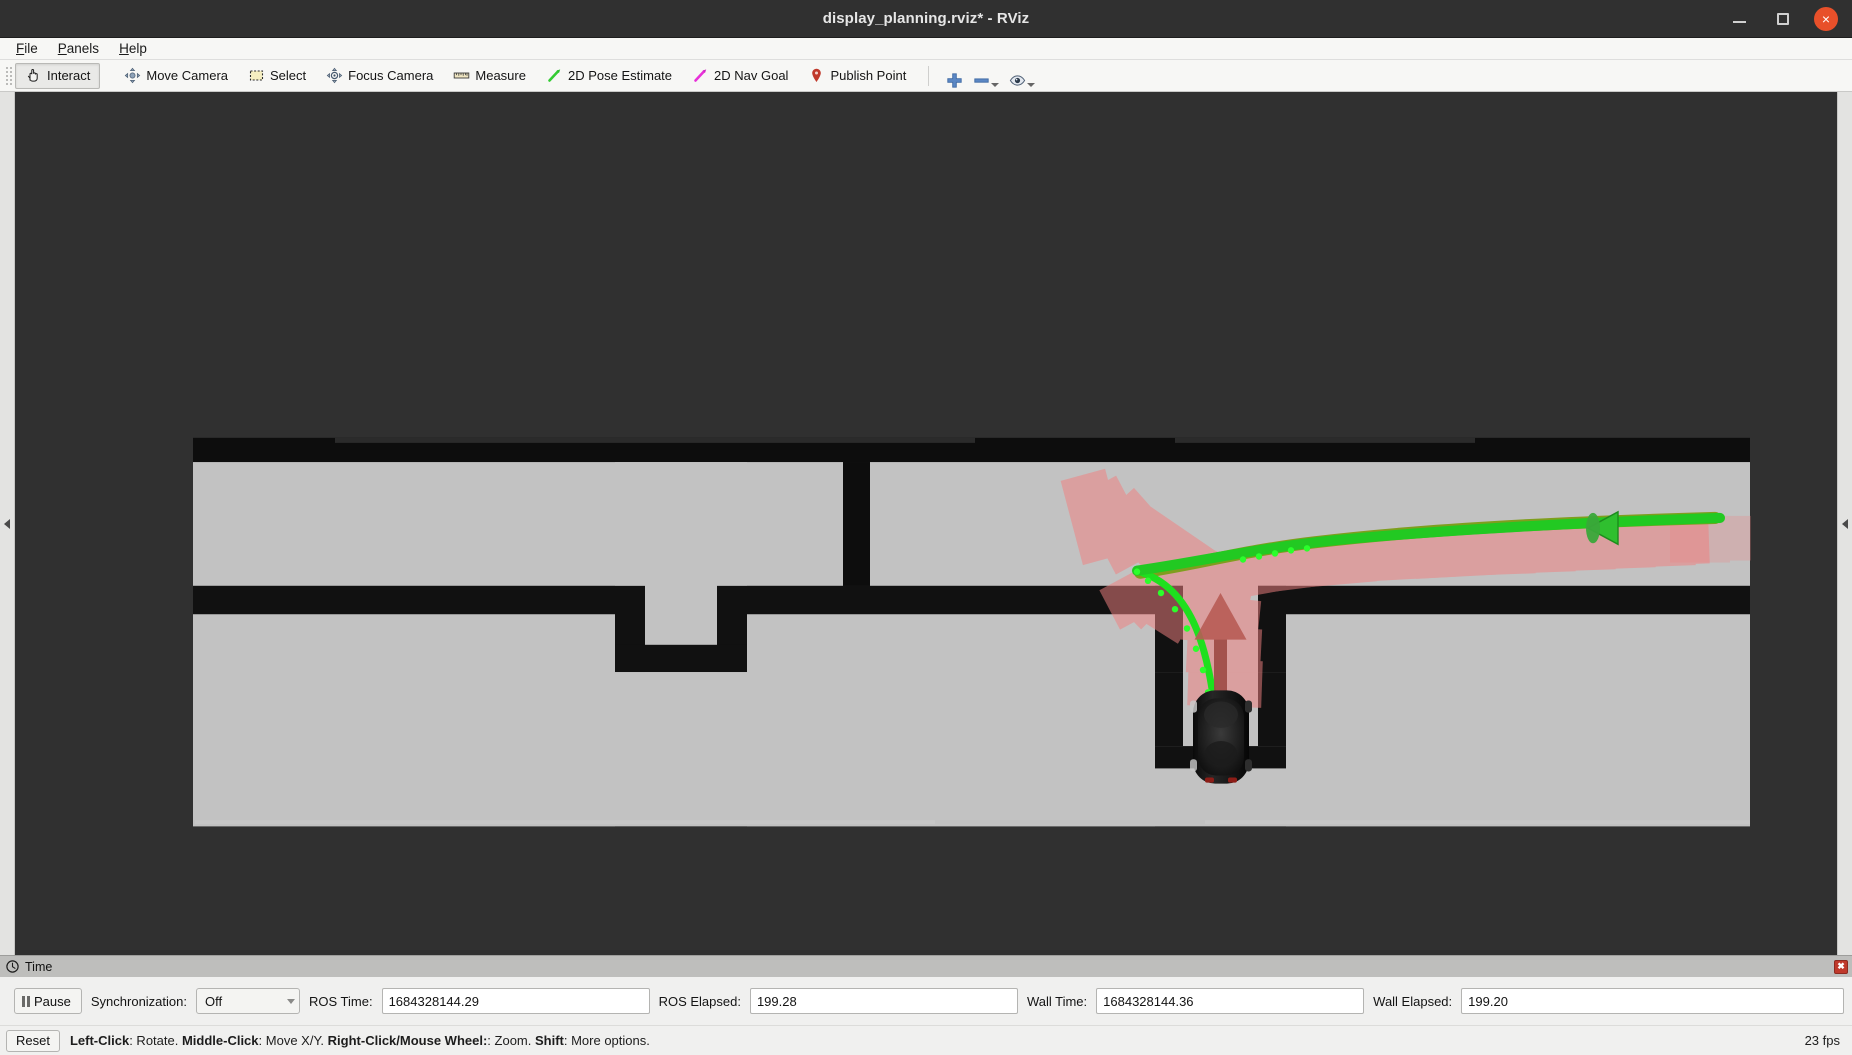 Image resolution: width=1852 pixels, height=1055 pixels. I want to click on magenta-arrow-icon, so click(700, 75).